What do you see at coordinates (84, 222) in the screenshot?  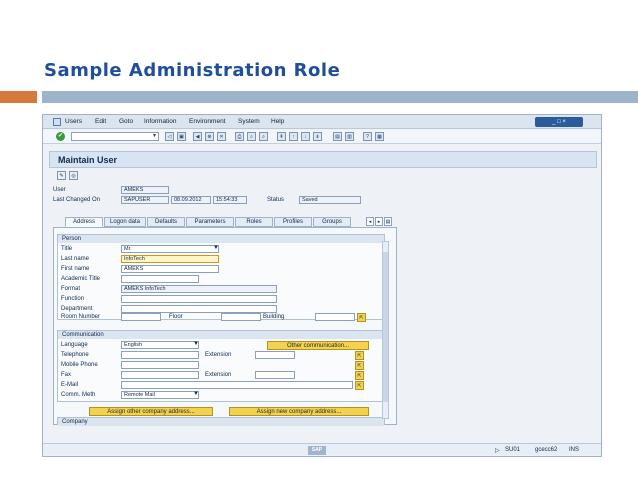 I see `tab-address: Address` at bounding box center [84, 222].